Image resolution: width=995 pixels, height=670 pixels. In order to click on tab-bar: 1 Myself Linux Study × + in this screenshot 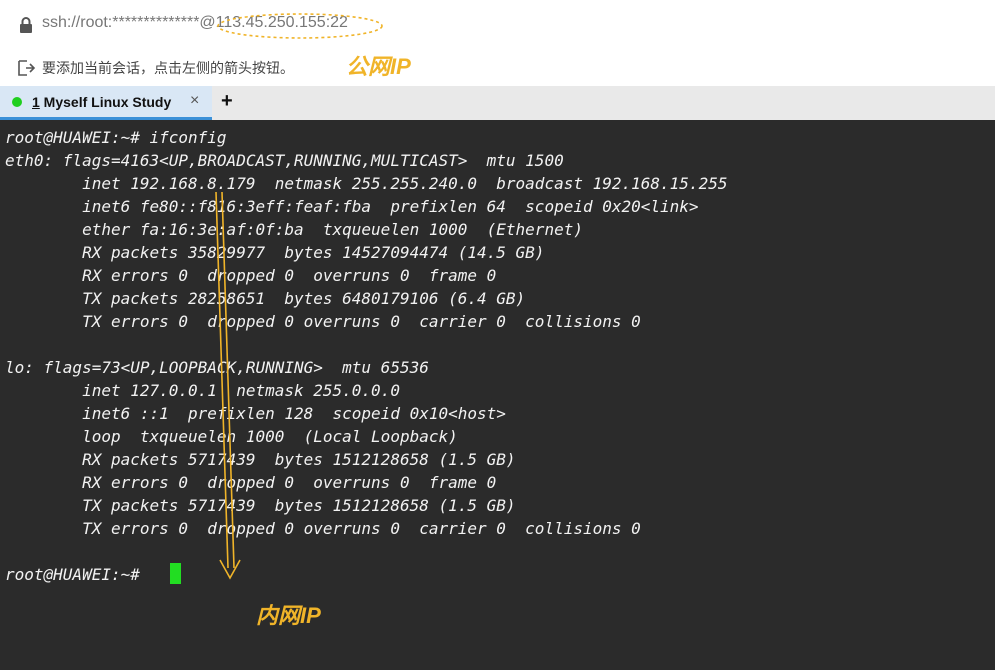, I will do `click(497, 103)`.